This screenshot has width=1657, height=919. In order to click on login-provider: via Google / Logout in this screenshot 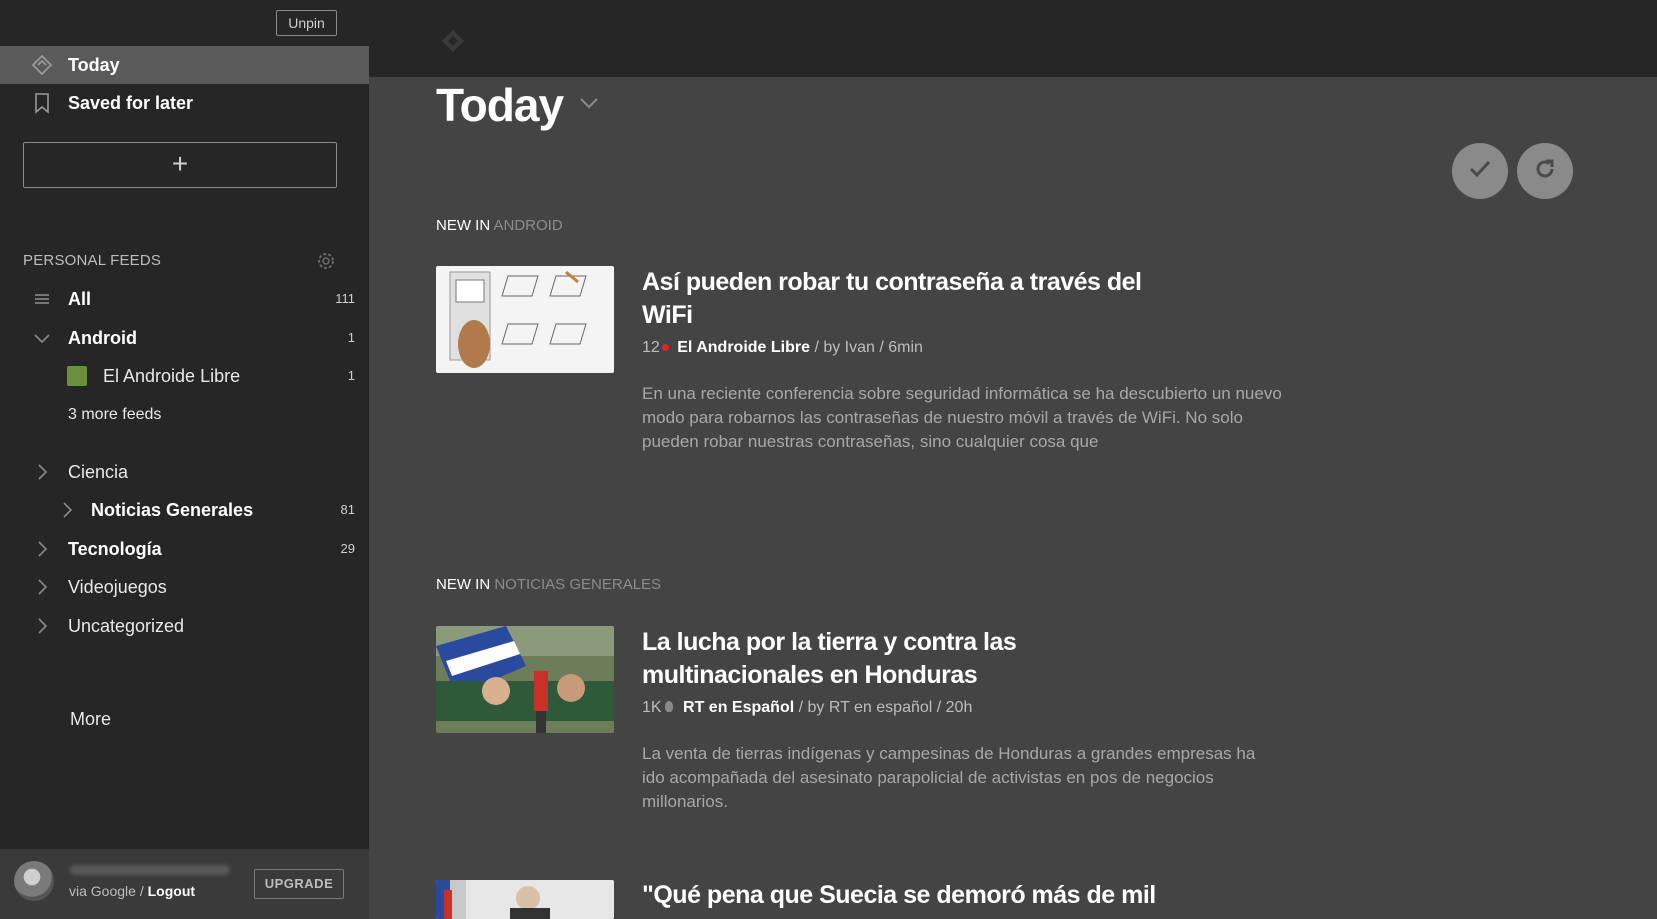, I will do `click(132, 891)`.